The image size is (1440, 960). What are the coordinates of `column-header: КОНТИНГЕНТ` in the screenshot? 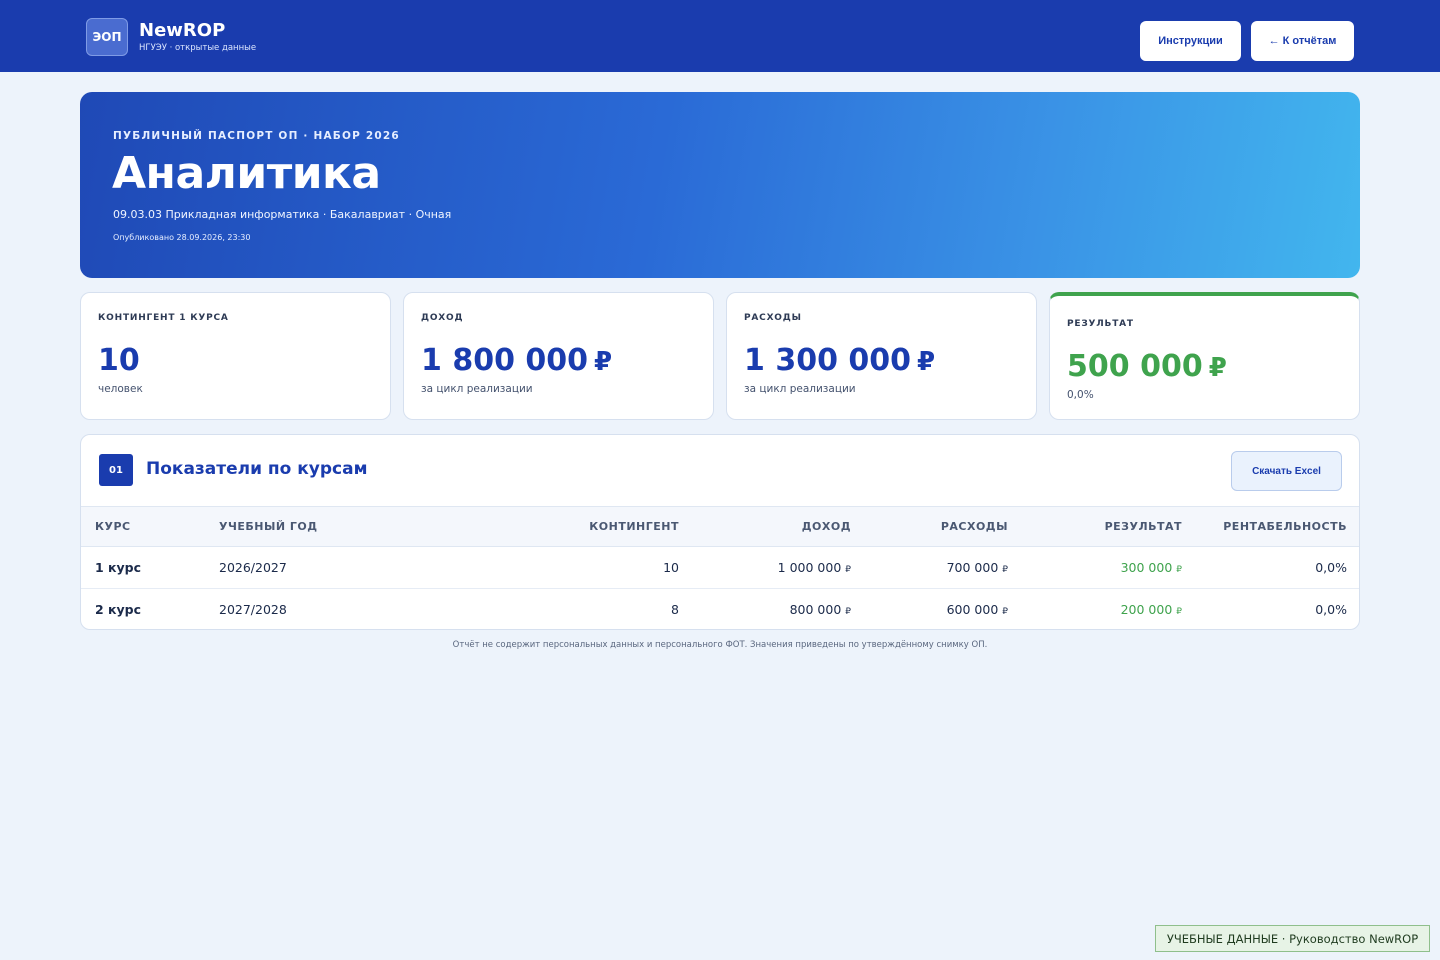 It's located at (549, 526).